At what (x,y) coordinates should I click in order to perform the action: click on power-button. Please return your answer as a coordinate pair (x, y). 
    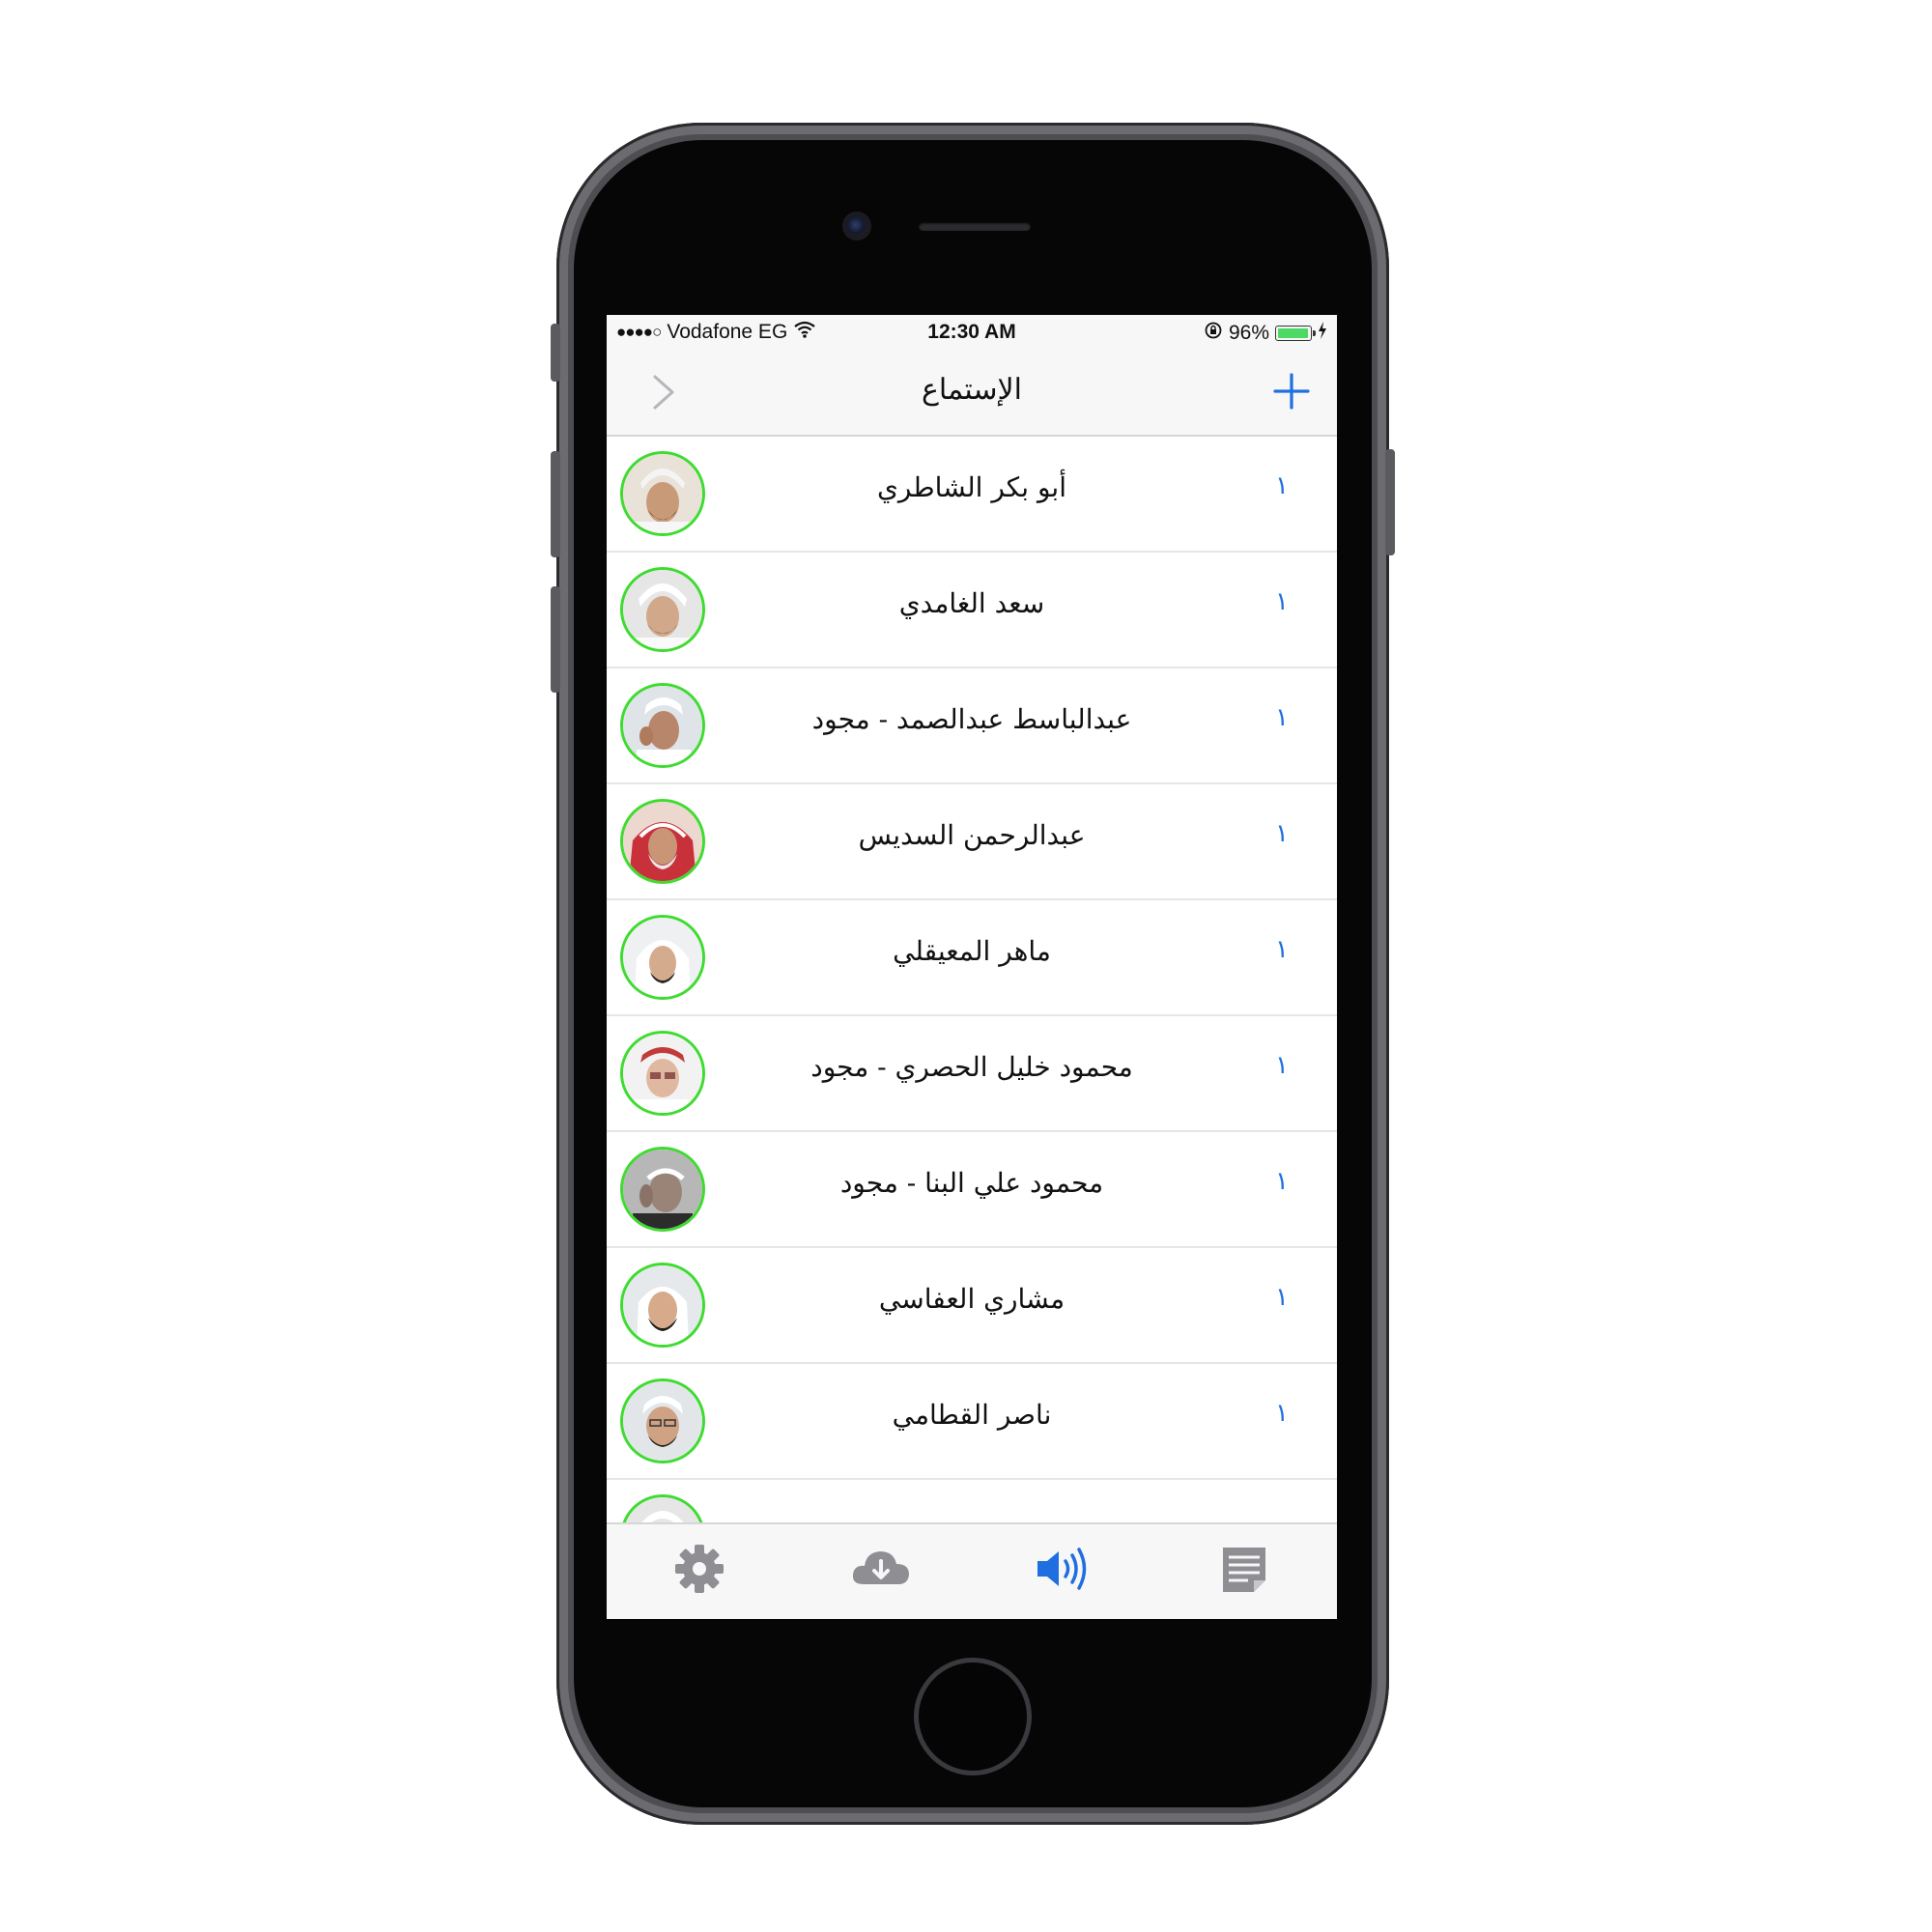
    Looking at the image, I should click on (1390, 502).